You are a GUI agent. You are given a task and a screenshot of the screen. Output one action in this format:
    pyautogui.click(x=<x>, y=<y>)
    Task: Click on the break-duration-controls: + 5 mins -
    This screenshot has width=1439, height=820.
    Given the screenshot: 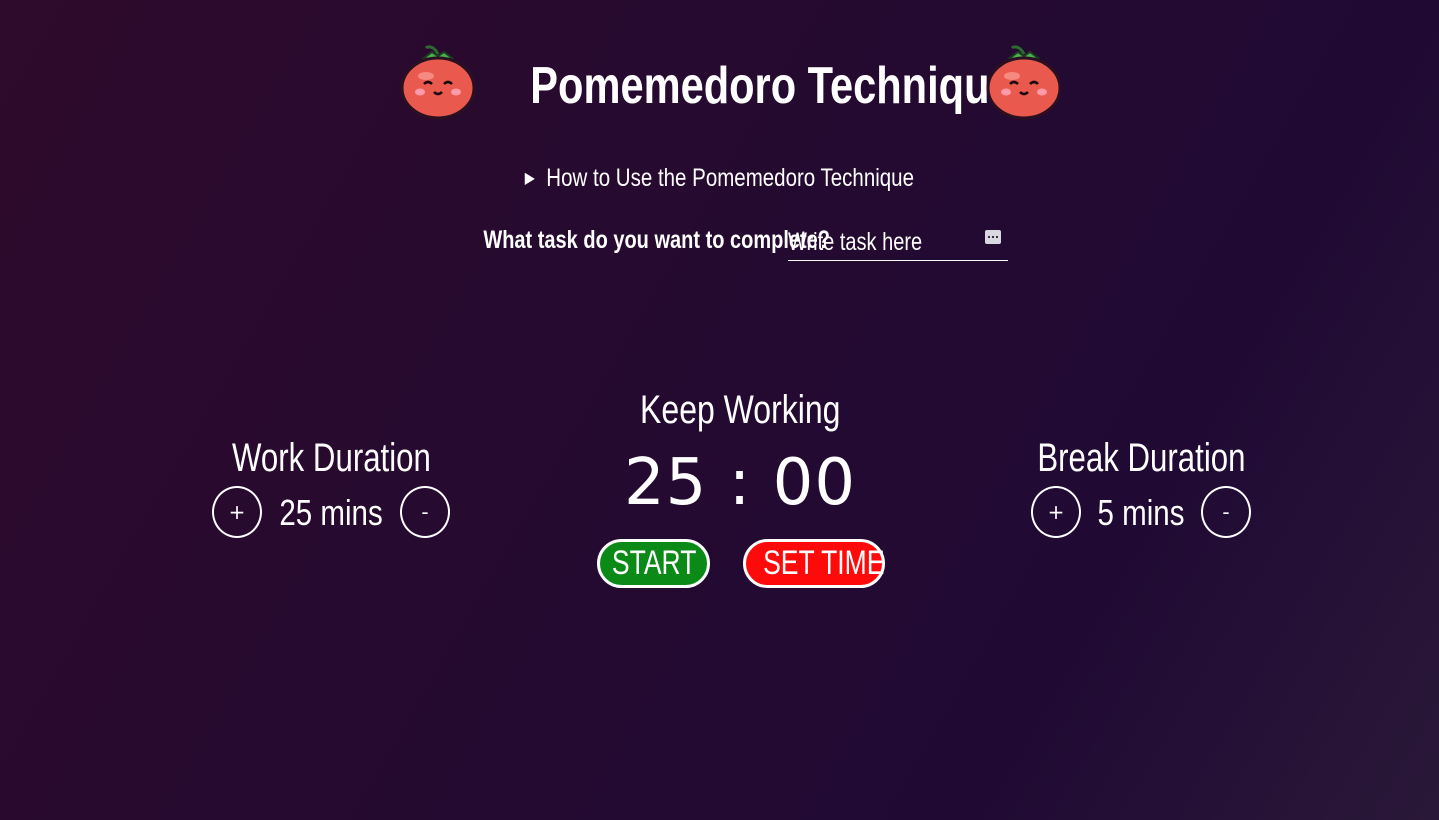 What is the action you would take?
    pyautogui.click(x=1141, y=514)
    